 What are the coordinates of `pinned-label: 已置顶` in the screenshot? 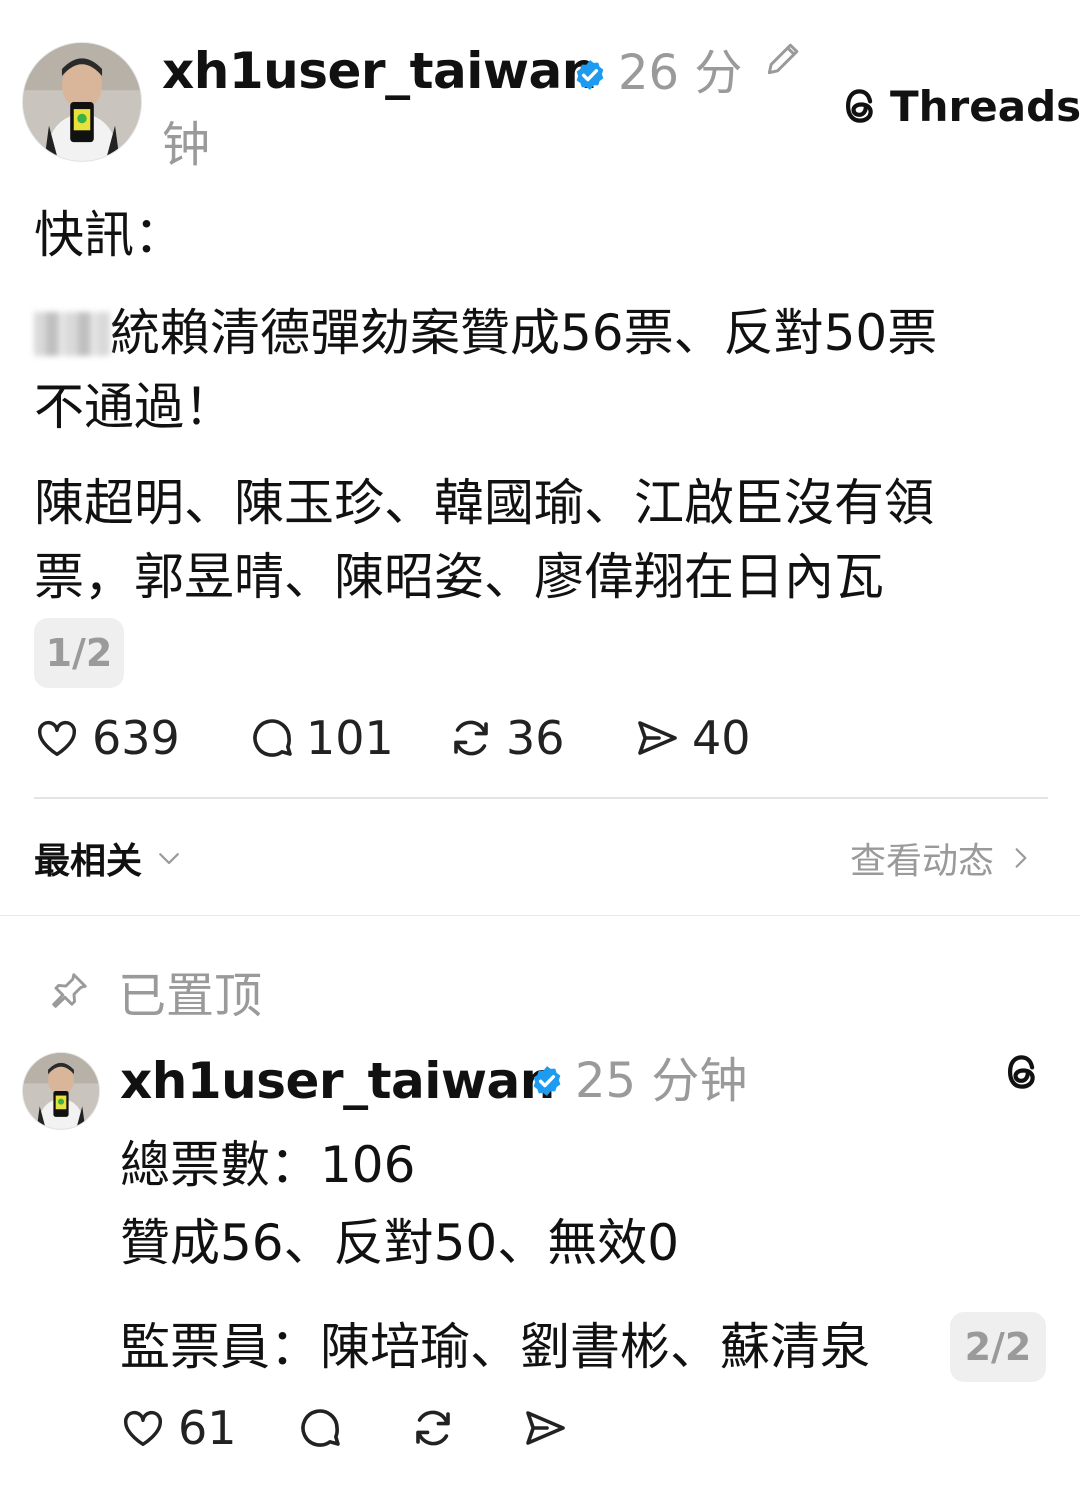 It's located at (190, 996).